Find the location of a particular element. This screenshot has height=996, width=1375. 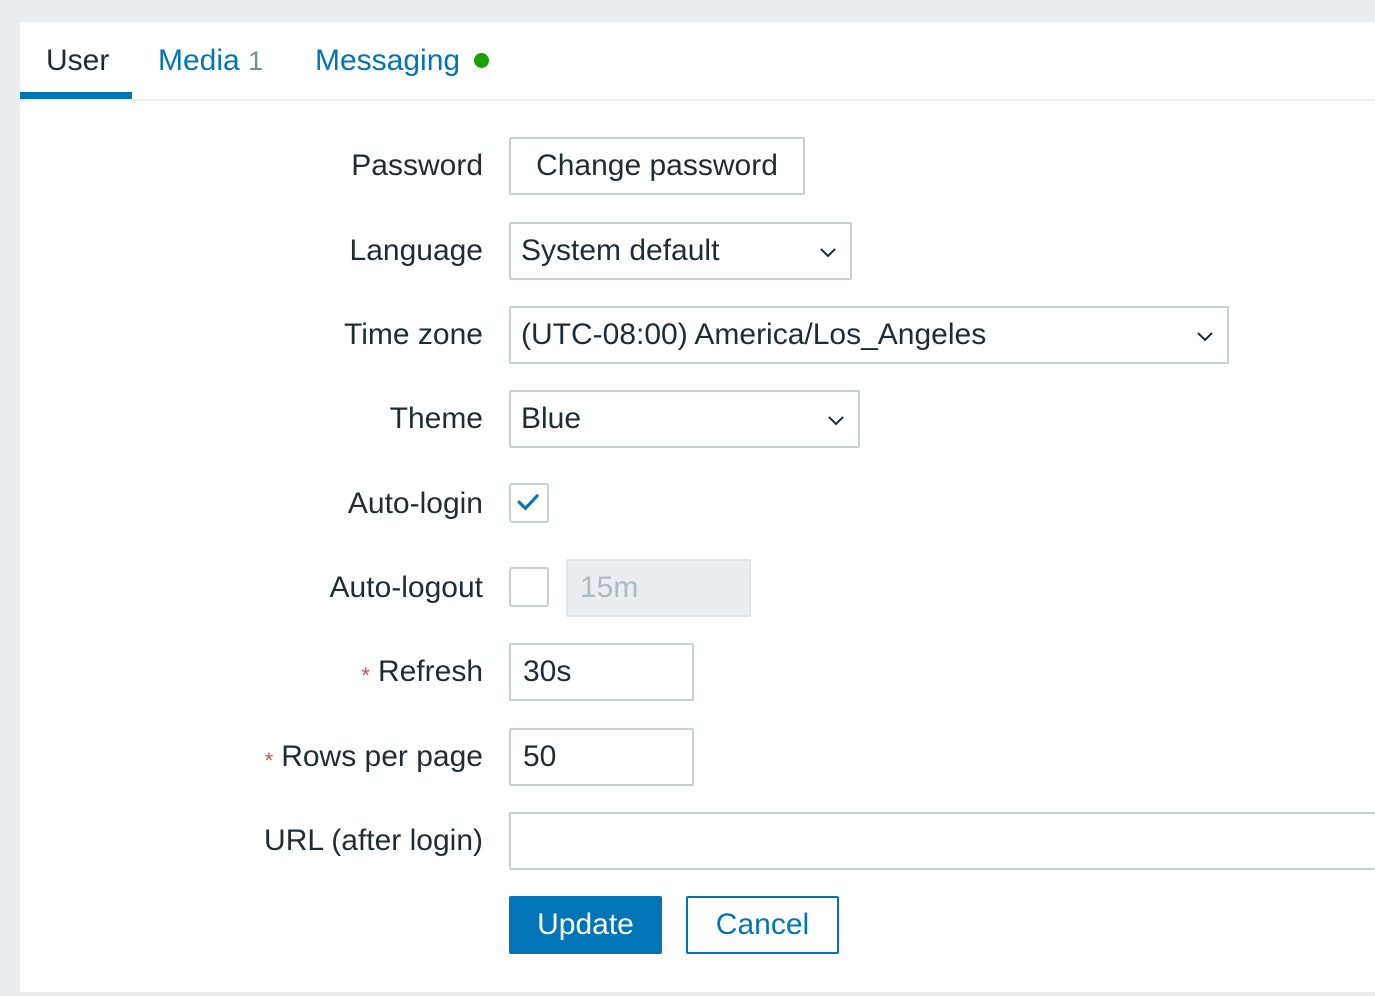

autologin-label: Auto-login is located at coordinates (415, 503).